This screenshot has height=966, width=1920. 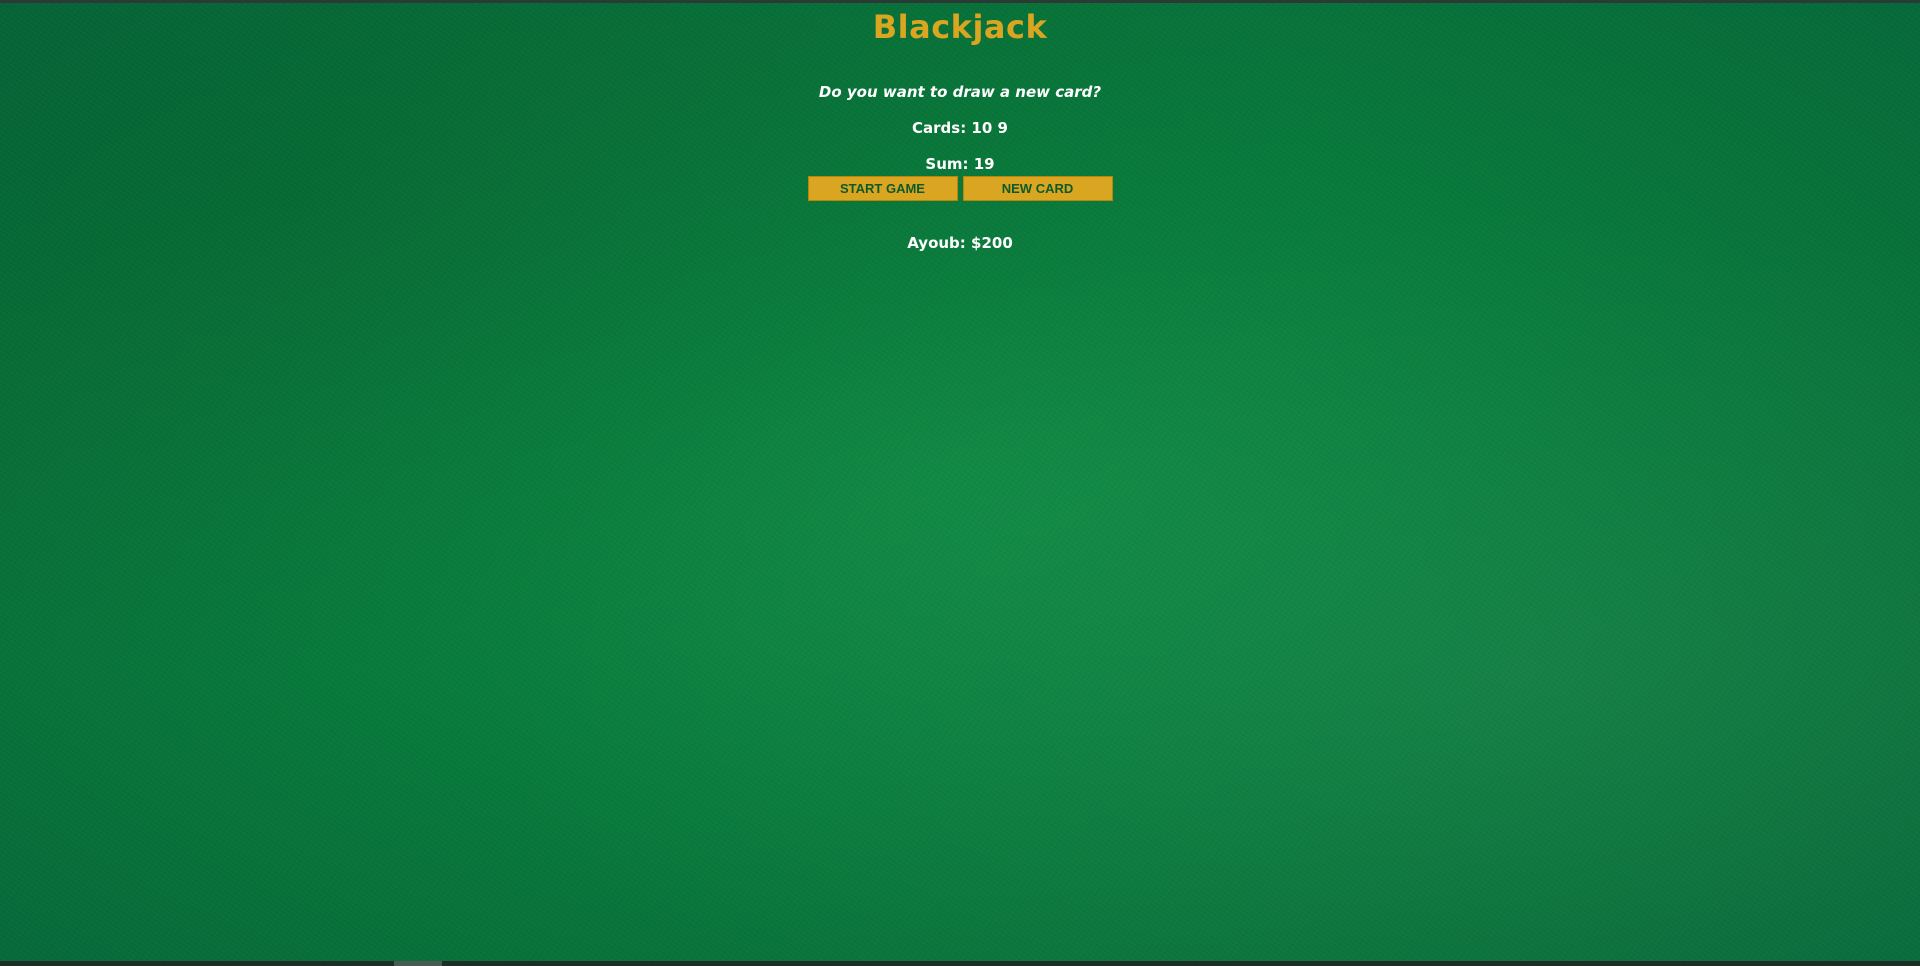 What do you see at coordinates (1037, 188) in the screenshot?
I see `new-card-button: NEW CARD` at bounding box center [1037, 188].